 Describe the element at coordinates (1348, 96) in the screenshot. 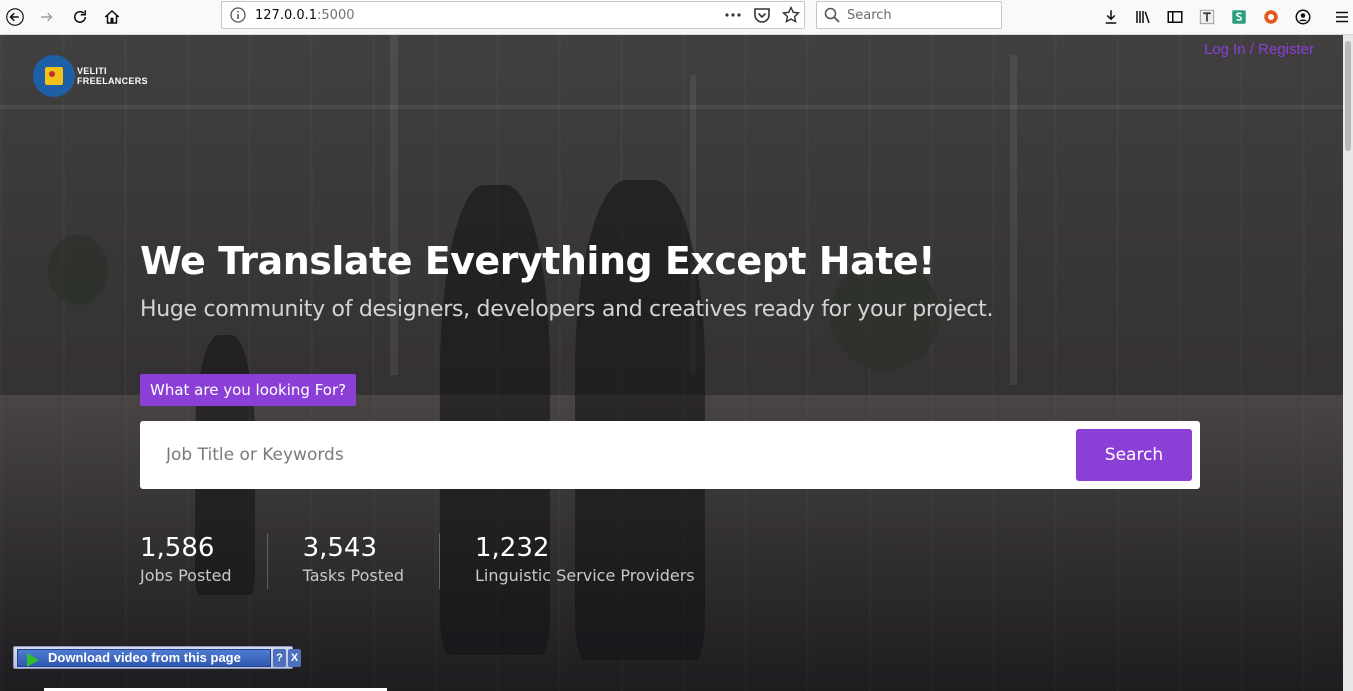

I see `scrollbar-thumb` at that location.